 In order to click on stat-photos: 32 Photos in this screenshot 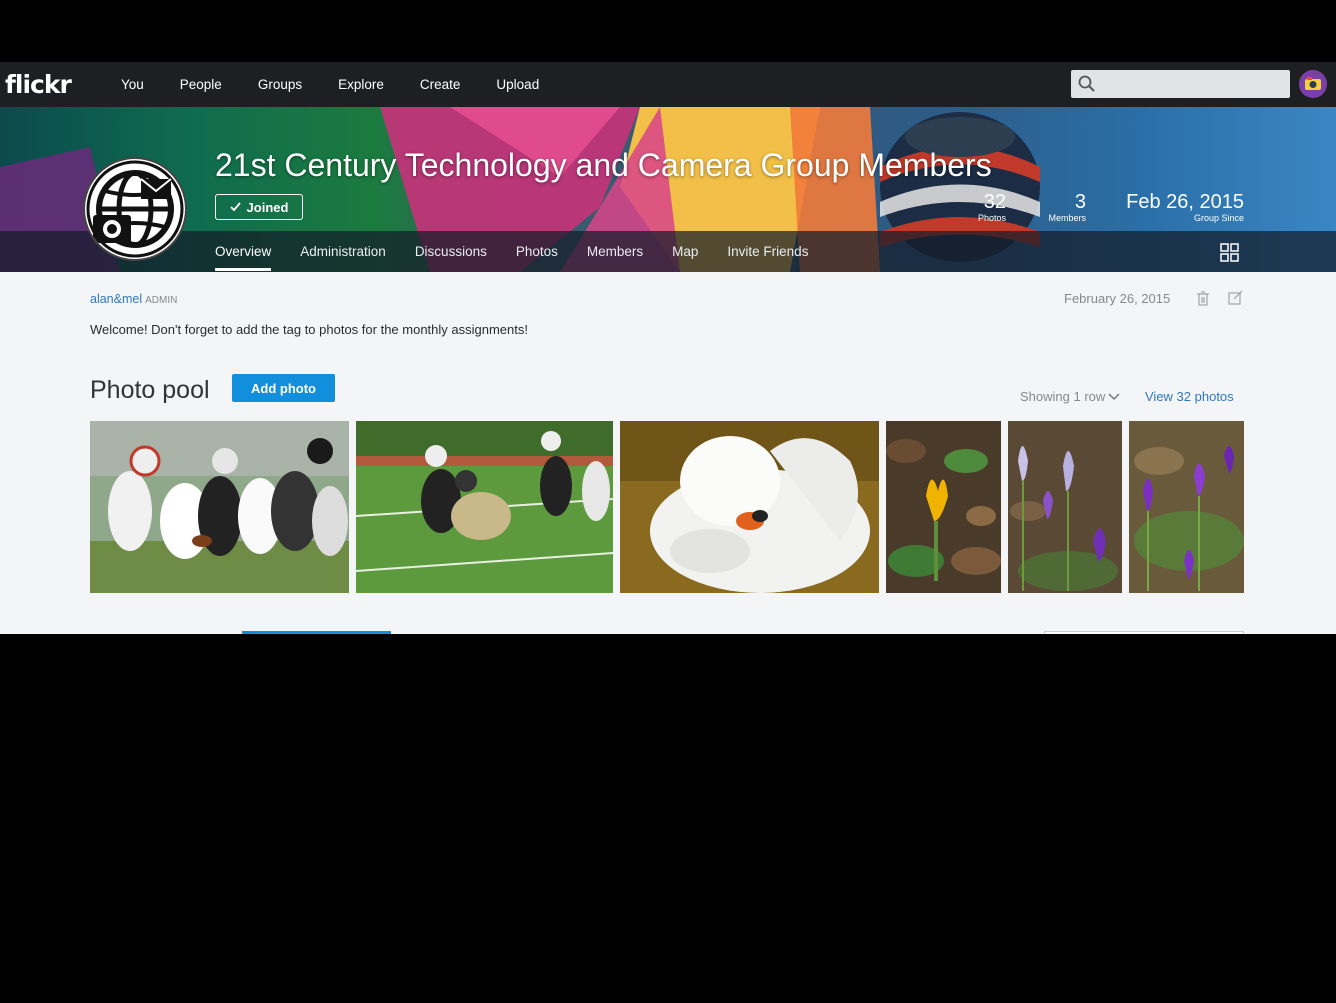, I will do `click(983, 207)`.